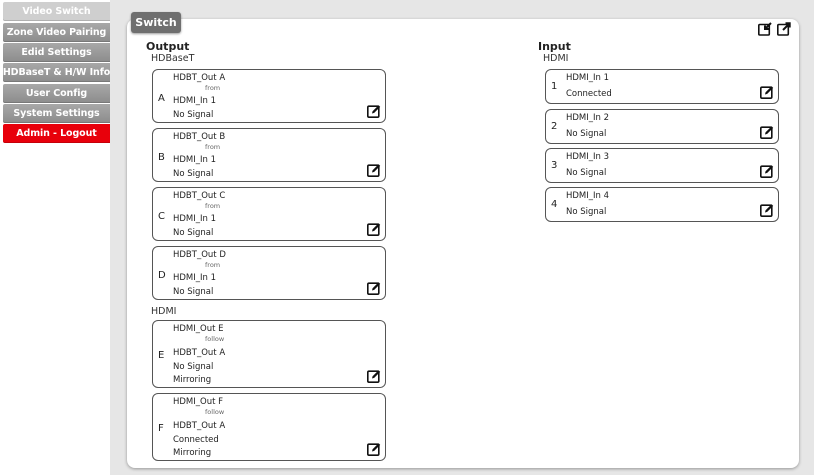 This screenshot has width=814, height=475. What do you see at coordinates (56, 52) in the screenshot?
I see `nav-edid-settings: Edid Settings` at bounding box center [56, 52].